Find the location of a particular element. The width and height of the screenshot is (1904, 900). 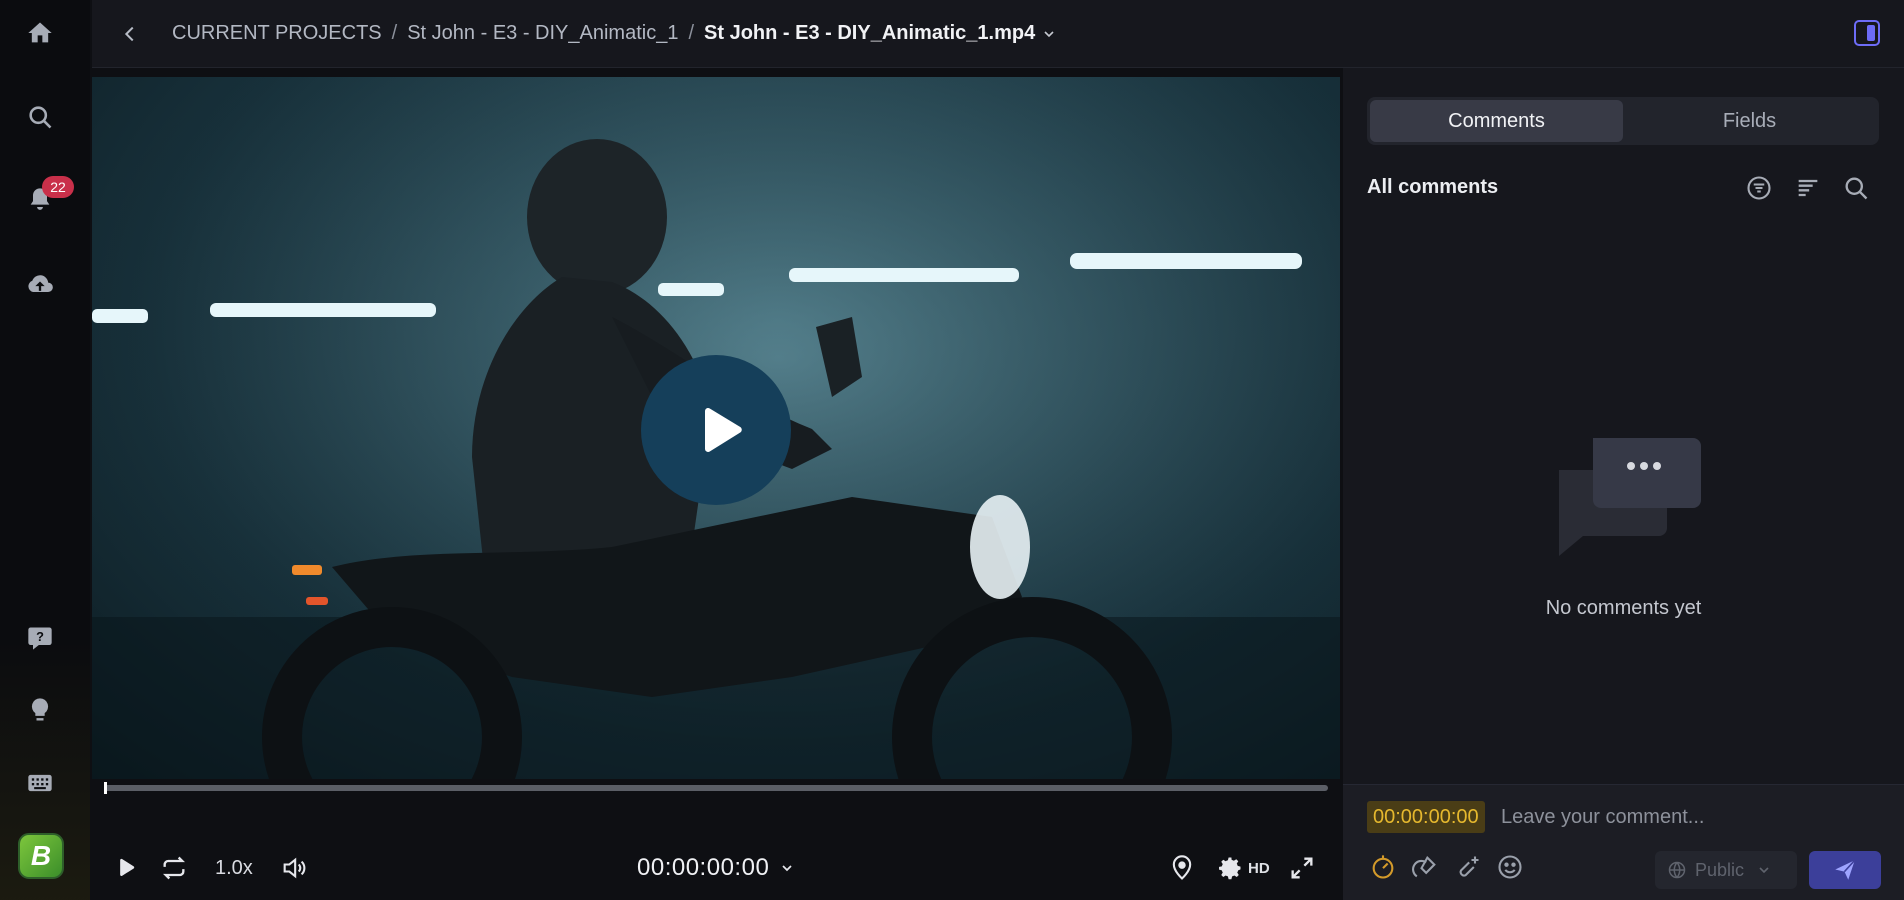

fullscreen-icon is located at coordinates (1302, 868).